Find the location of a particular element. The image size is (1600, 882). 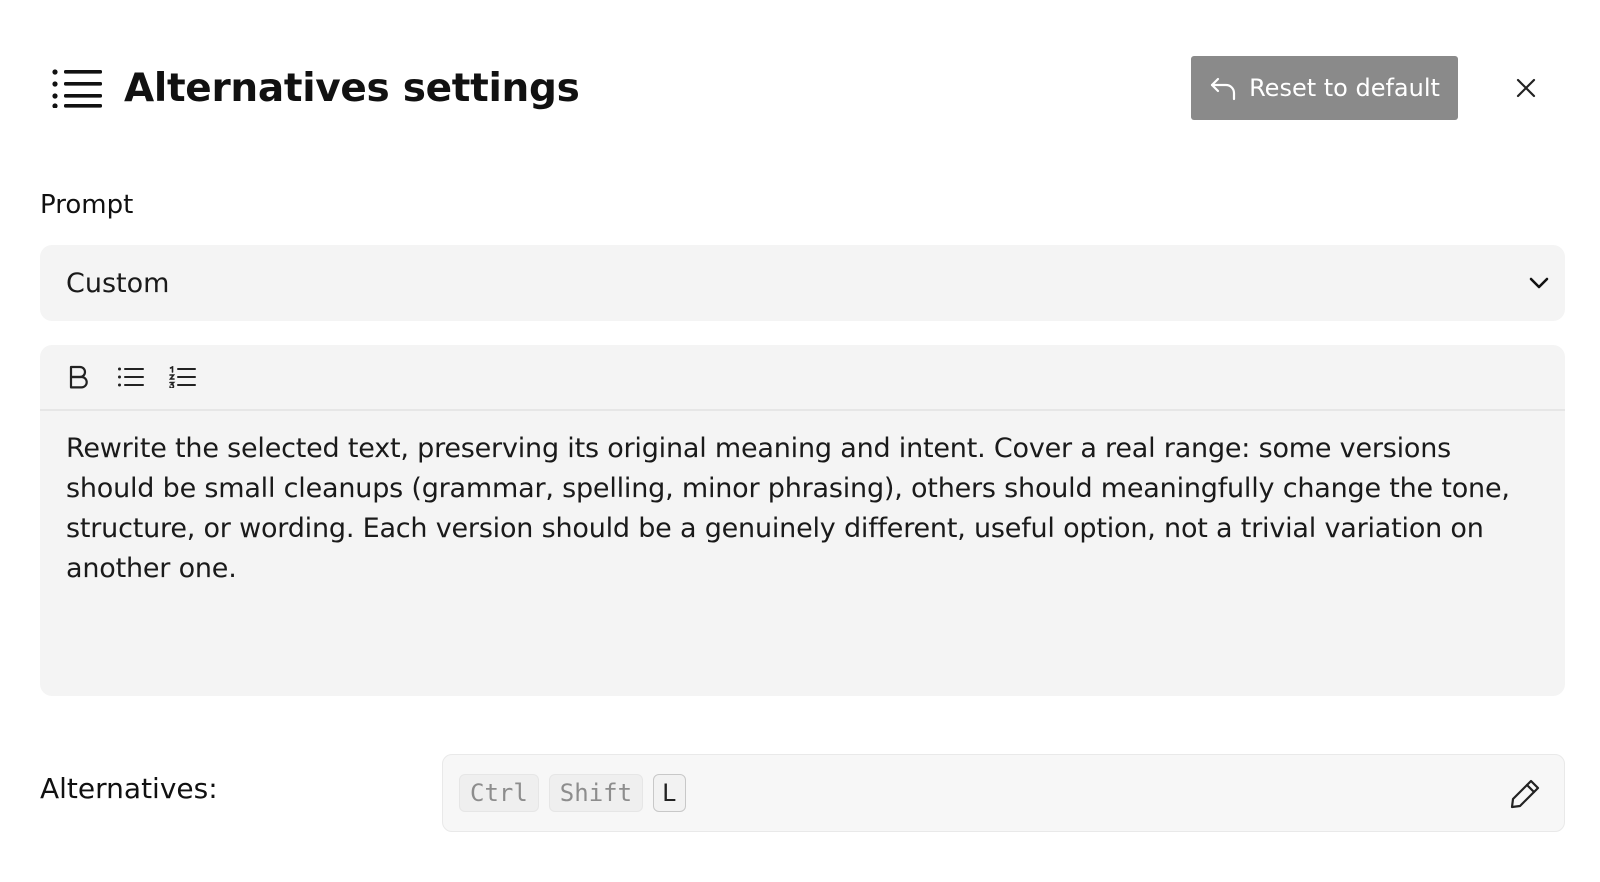

reset-to-default-button: Reset to default is located at coordinates (1324, 88).